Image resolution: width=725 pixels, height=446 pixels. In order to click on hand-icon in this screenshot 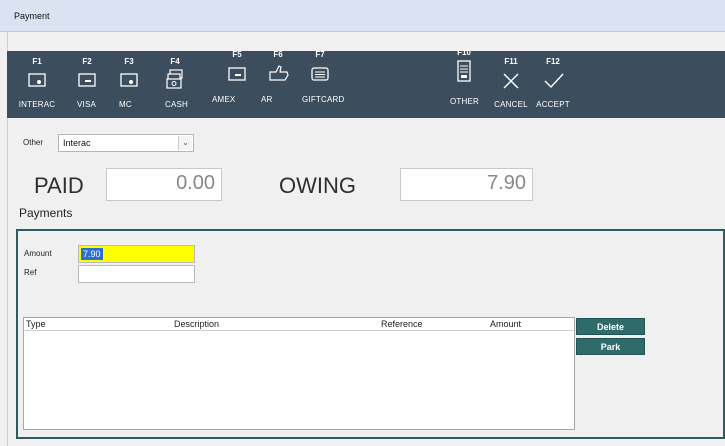, I will do `click(278, 73)`.